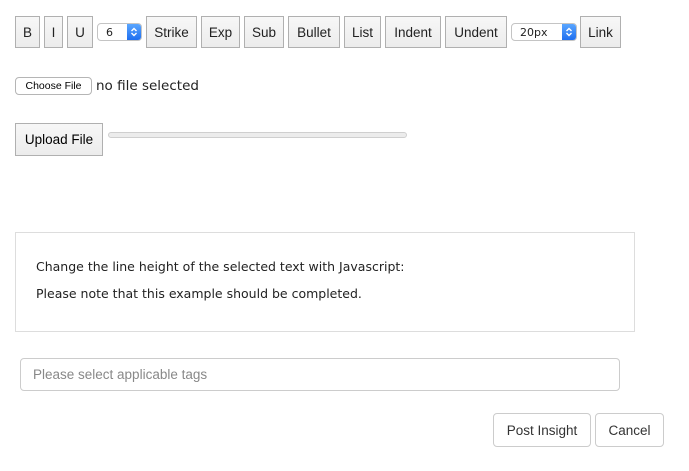 This screenshot has height=471, width=689. Describe the element at coordinates (80, 32) in the screenshot. I see `underline-button: U` at that location.